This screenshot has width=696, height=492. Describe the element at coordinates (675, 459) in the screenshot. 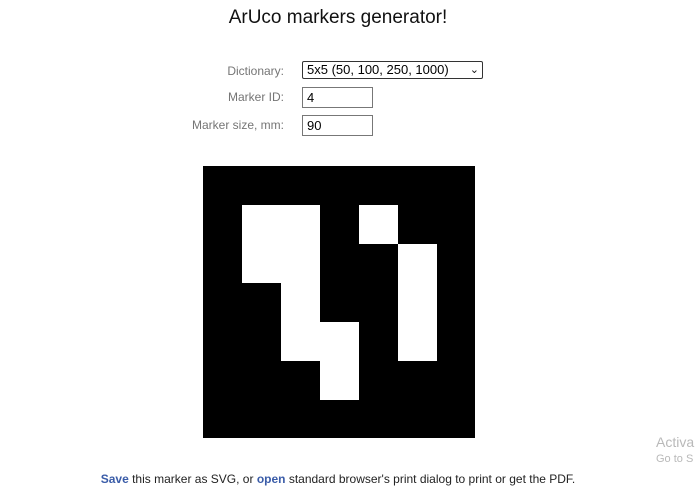

I see `watermark-line2: Go to S` at that location.